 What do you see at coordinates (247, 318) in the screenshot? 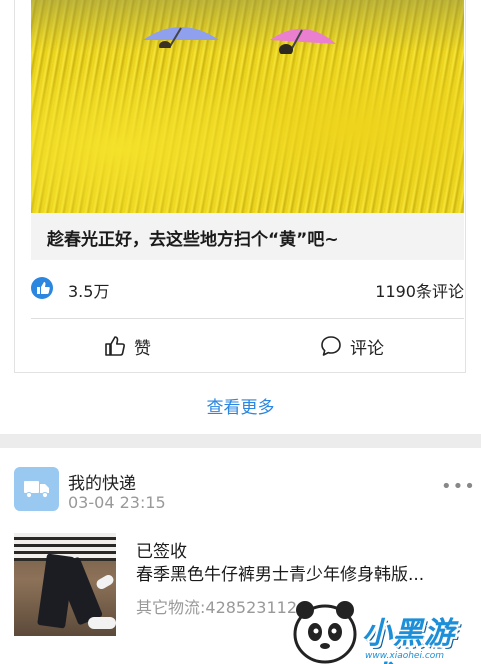
I see `divider` at bounding box center [247, 318].